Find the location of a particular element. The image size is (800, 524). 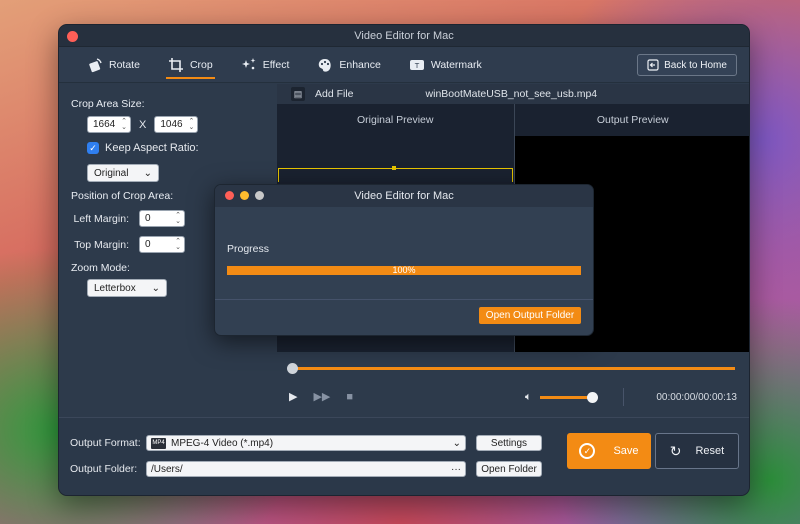

volume-slider is located at coordinates (568, 397).